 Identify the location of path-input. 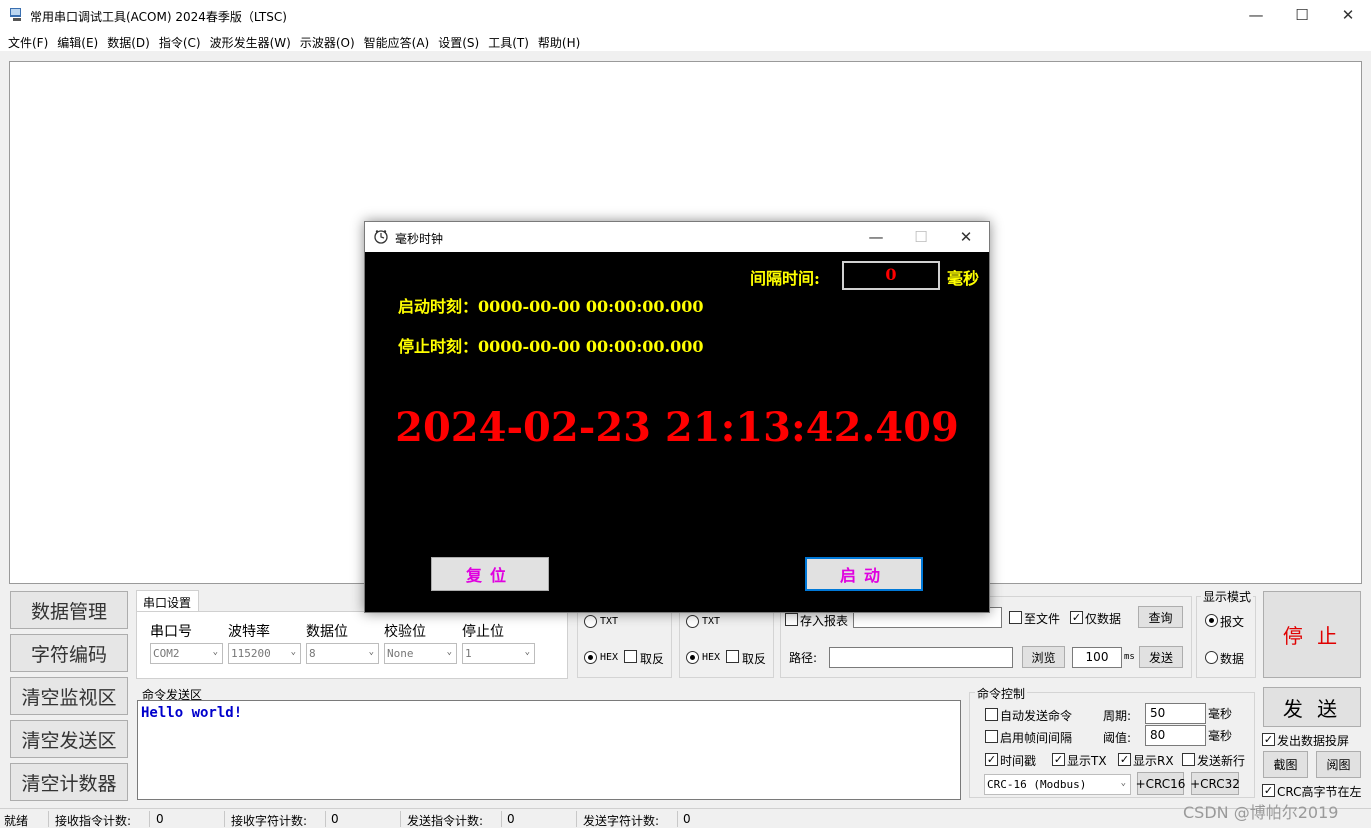
(921, 657).